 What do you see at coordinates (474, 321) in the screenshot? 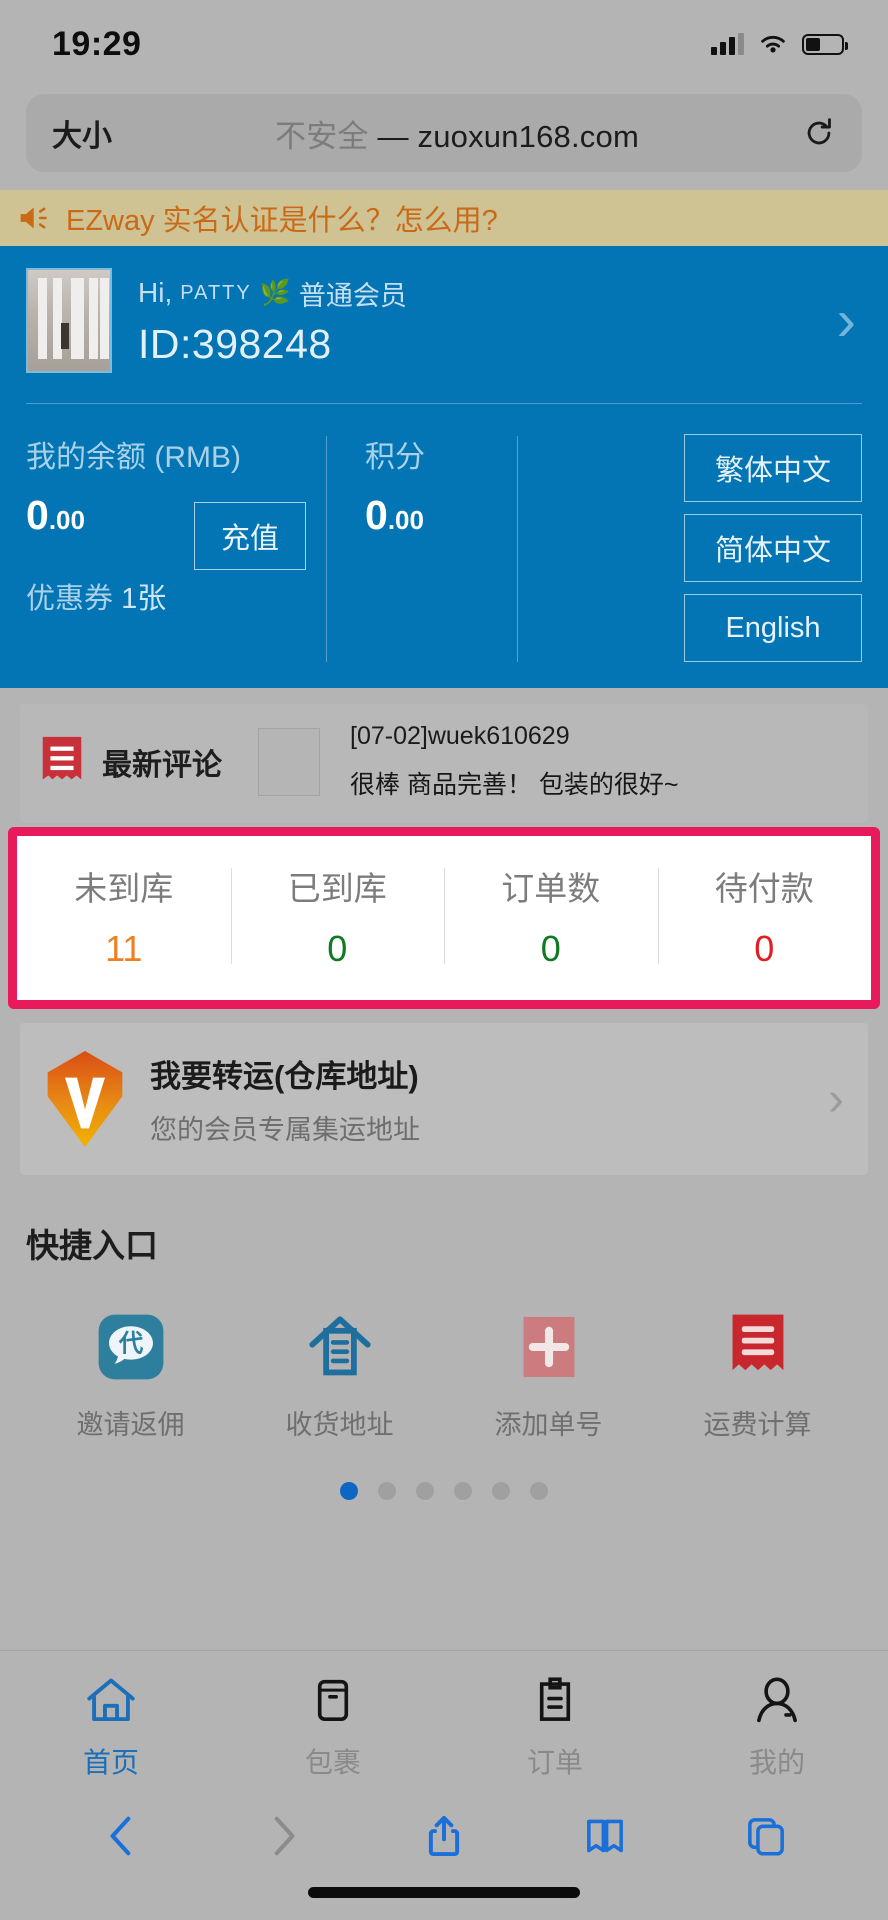
I see `profile-text: Hi, PATTY 🌿 普通会员 ID:398248` at bounding box center [474, 321].